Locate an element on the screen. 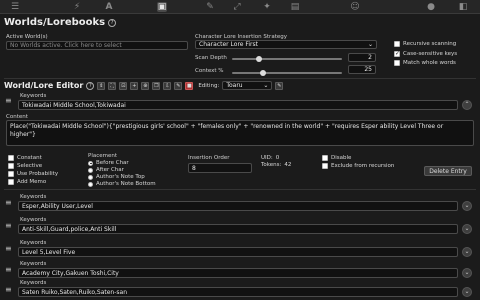  lore-entry-collapsed: ≡ Keywords Esper,Ability User,Level ⌄ is located at coordinates (240, 203).